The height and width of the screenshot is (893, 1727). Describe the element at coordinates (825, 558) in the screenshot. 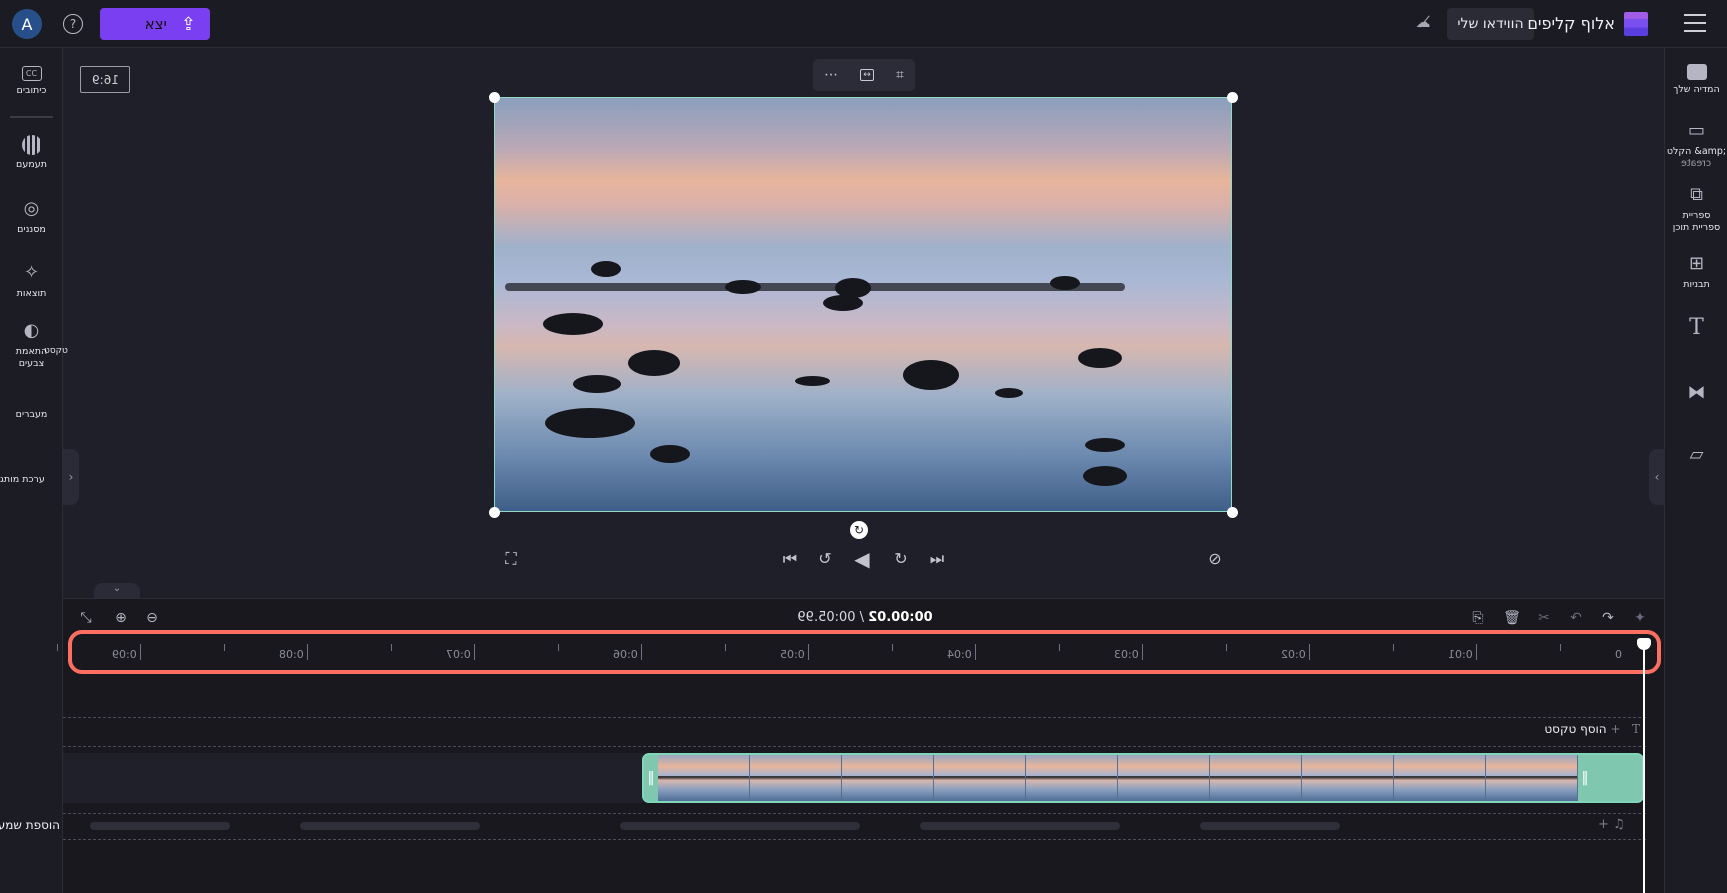

I see `rewind-5-icon: ↺` at that location.